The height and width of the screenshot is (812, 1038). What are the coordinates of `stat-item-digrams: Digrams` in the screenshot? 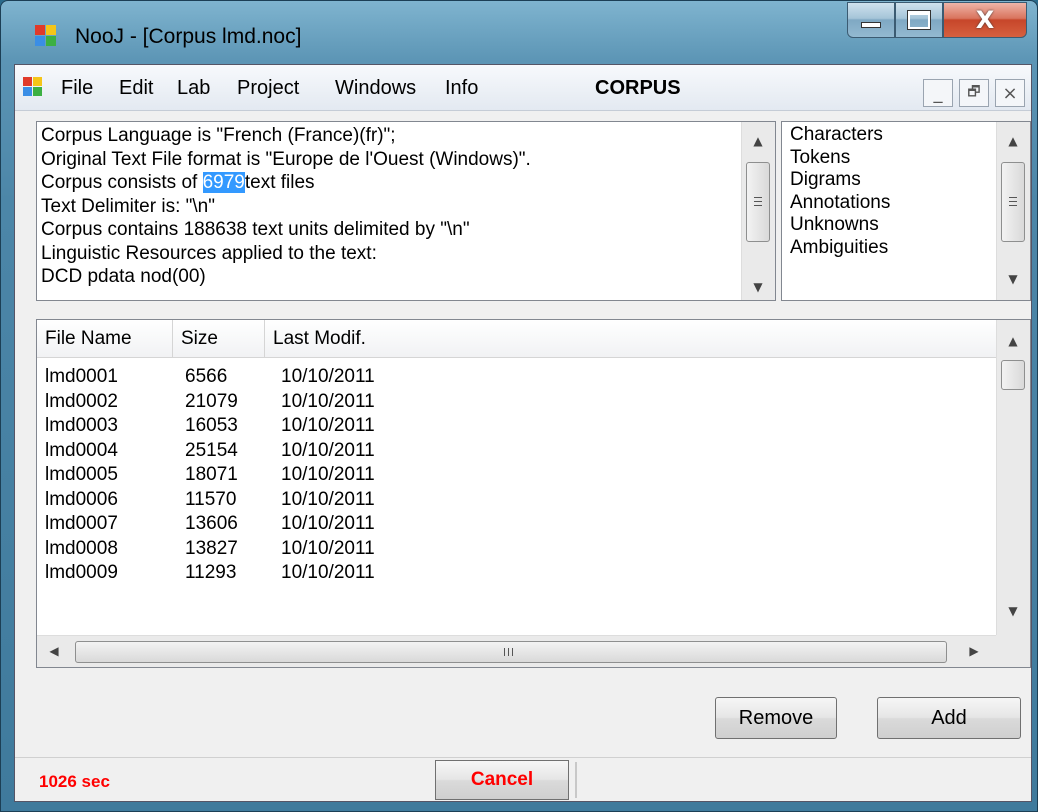 It's located at (840, 180).